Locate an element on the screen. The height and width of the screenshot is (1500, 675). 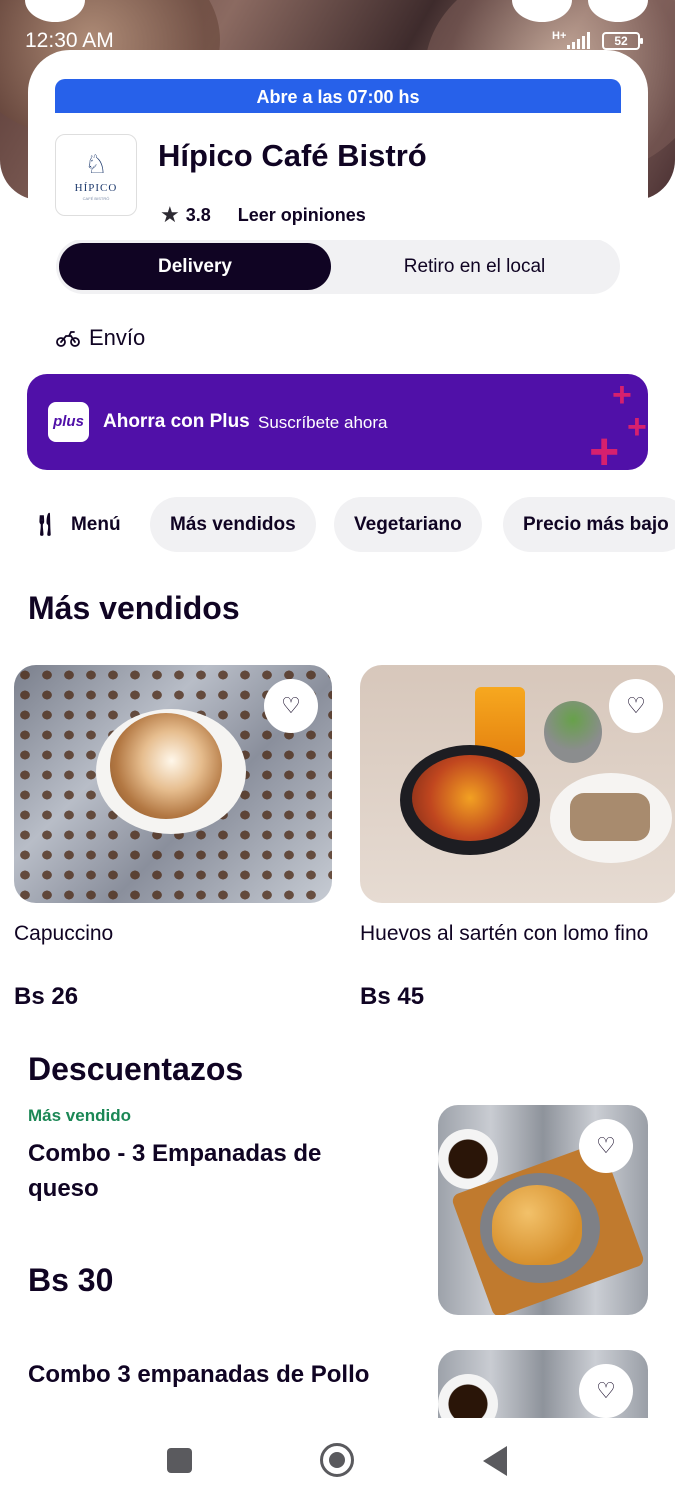
chip-lowest-price: Precio más bajo is located at coordinates (589, 524).